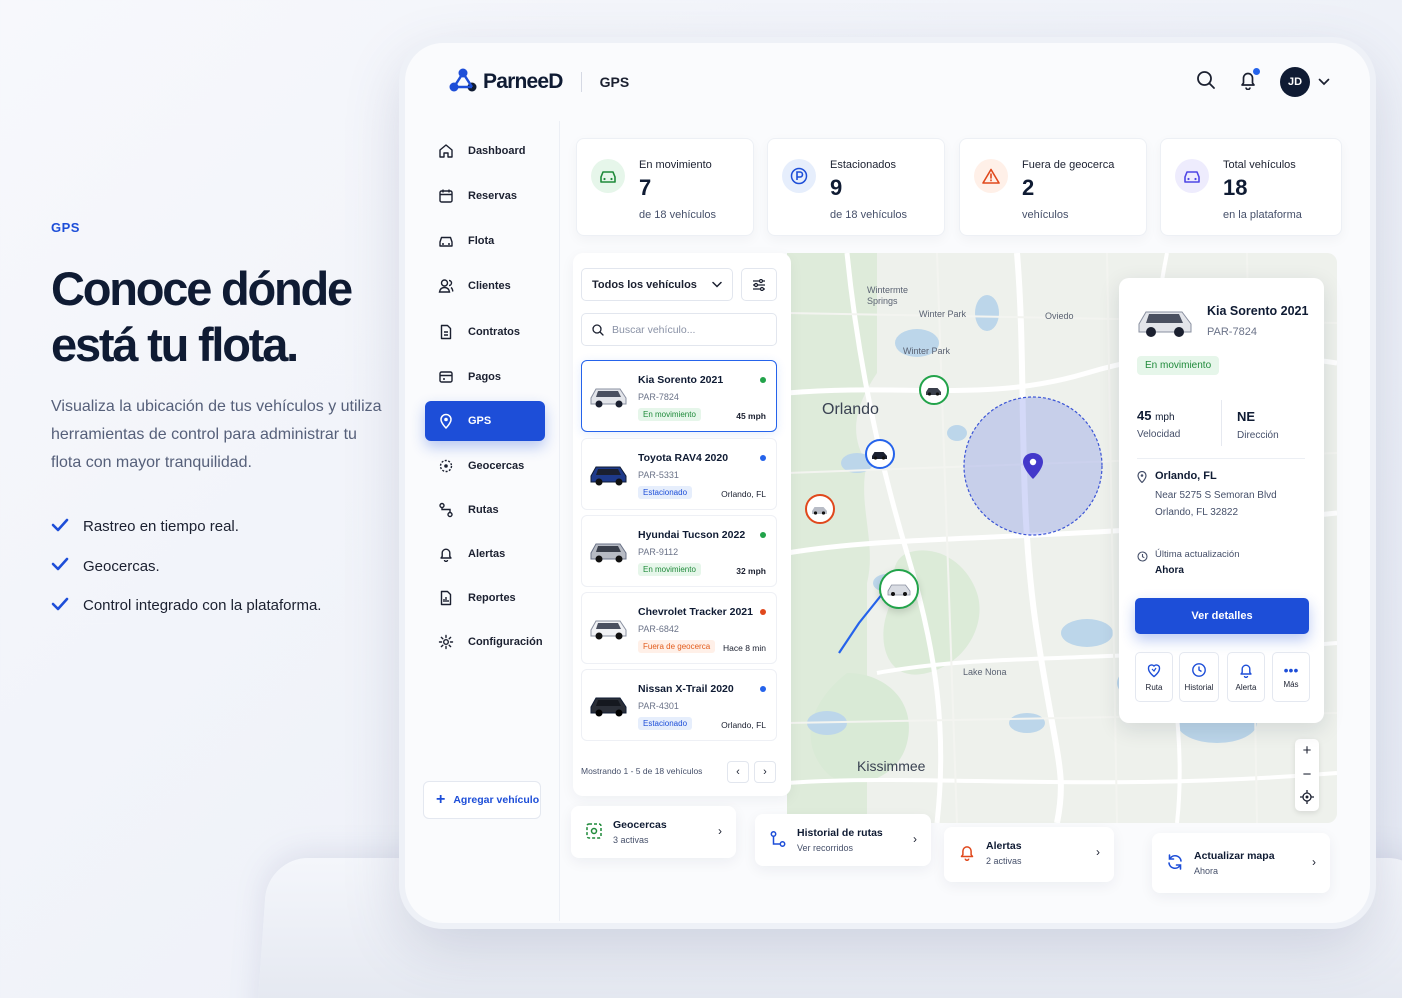  What do you see at coordinates (765, 772) in the screenshot?
I see `pagination-next-button: ›` at bounding box center [765, 772].